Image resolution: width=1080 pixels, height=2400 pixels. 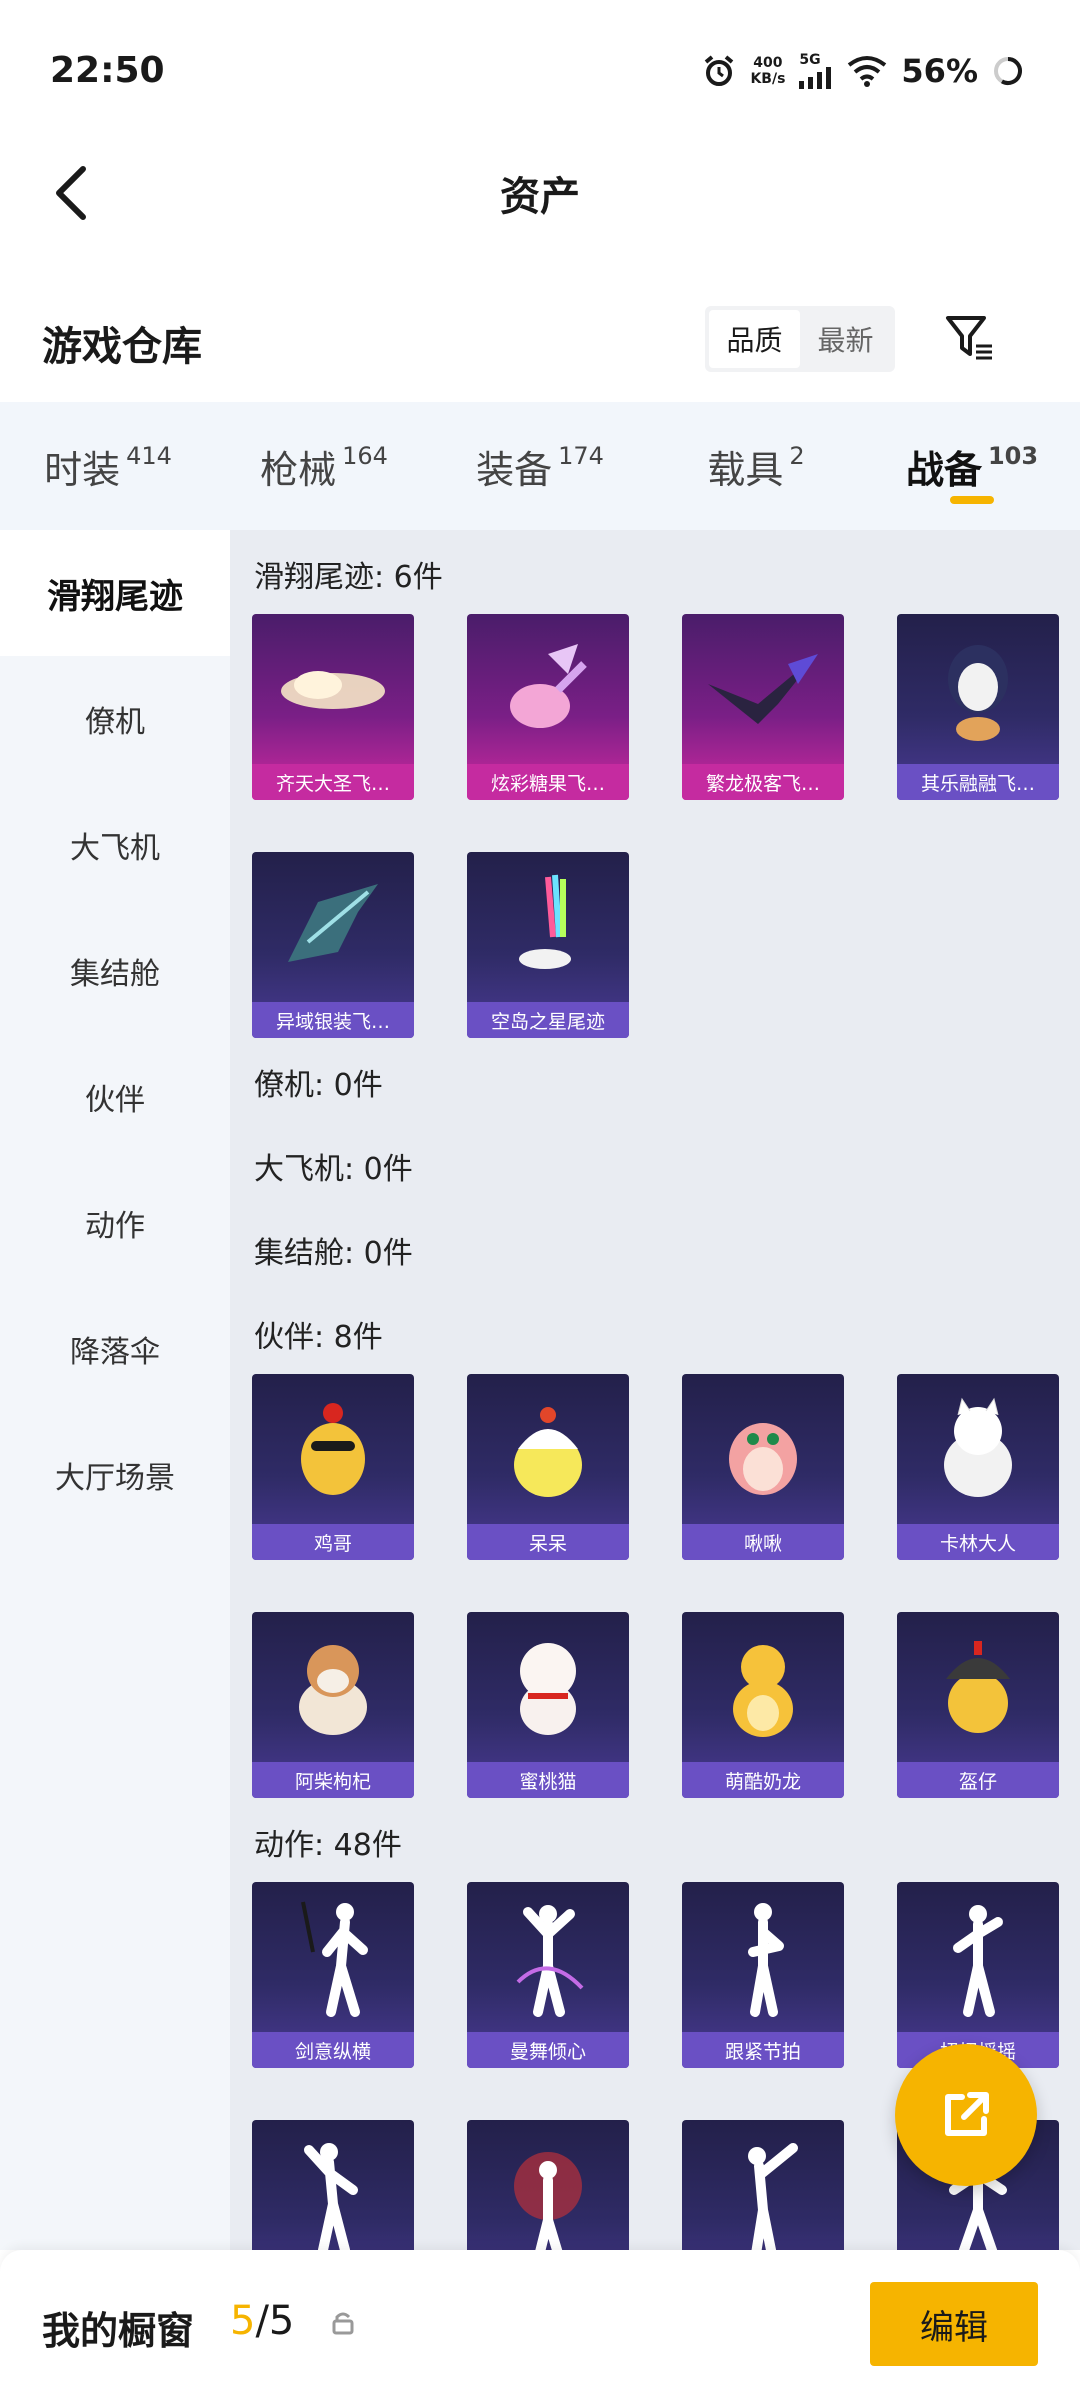 I want to click on candy-trail-icon, so click(x=548, y=689).